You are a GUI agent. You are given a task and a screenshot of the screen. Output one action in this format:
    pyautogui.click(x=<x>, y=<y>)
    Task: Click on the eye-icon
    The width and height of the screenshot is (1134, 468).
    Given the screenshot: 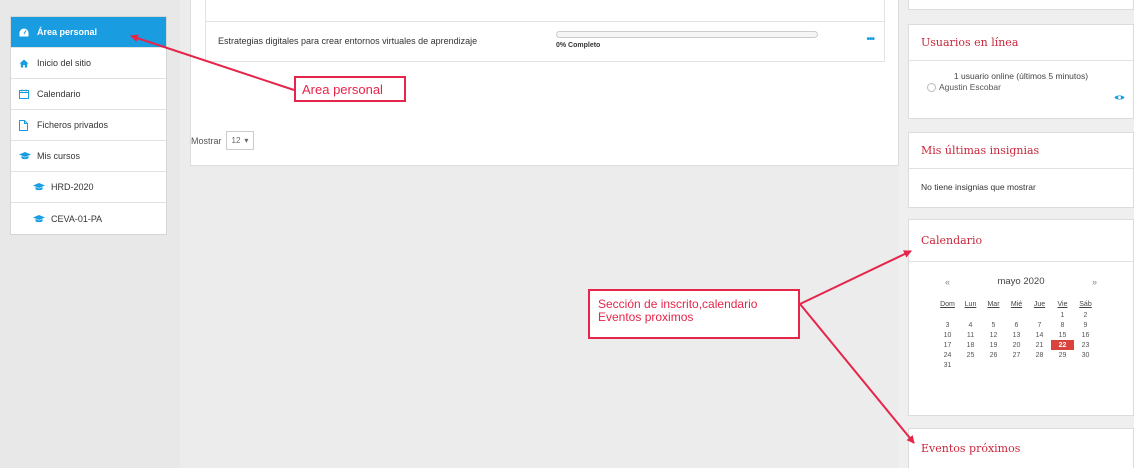 What is the action you would take?
    pyautogui.click(x=1119, y=98)
    